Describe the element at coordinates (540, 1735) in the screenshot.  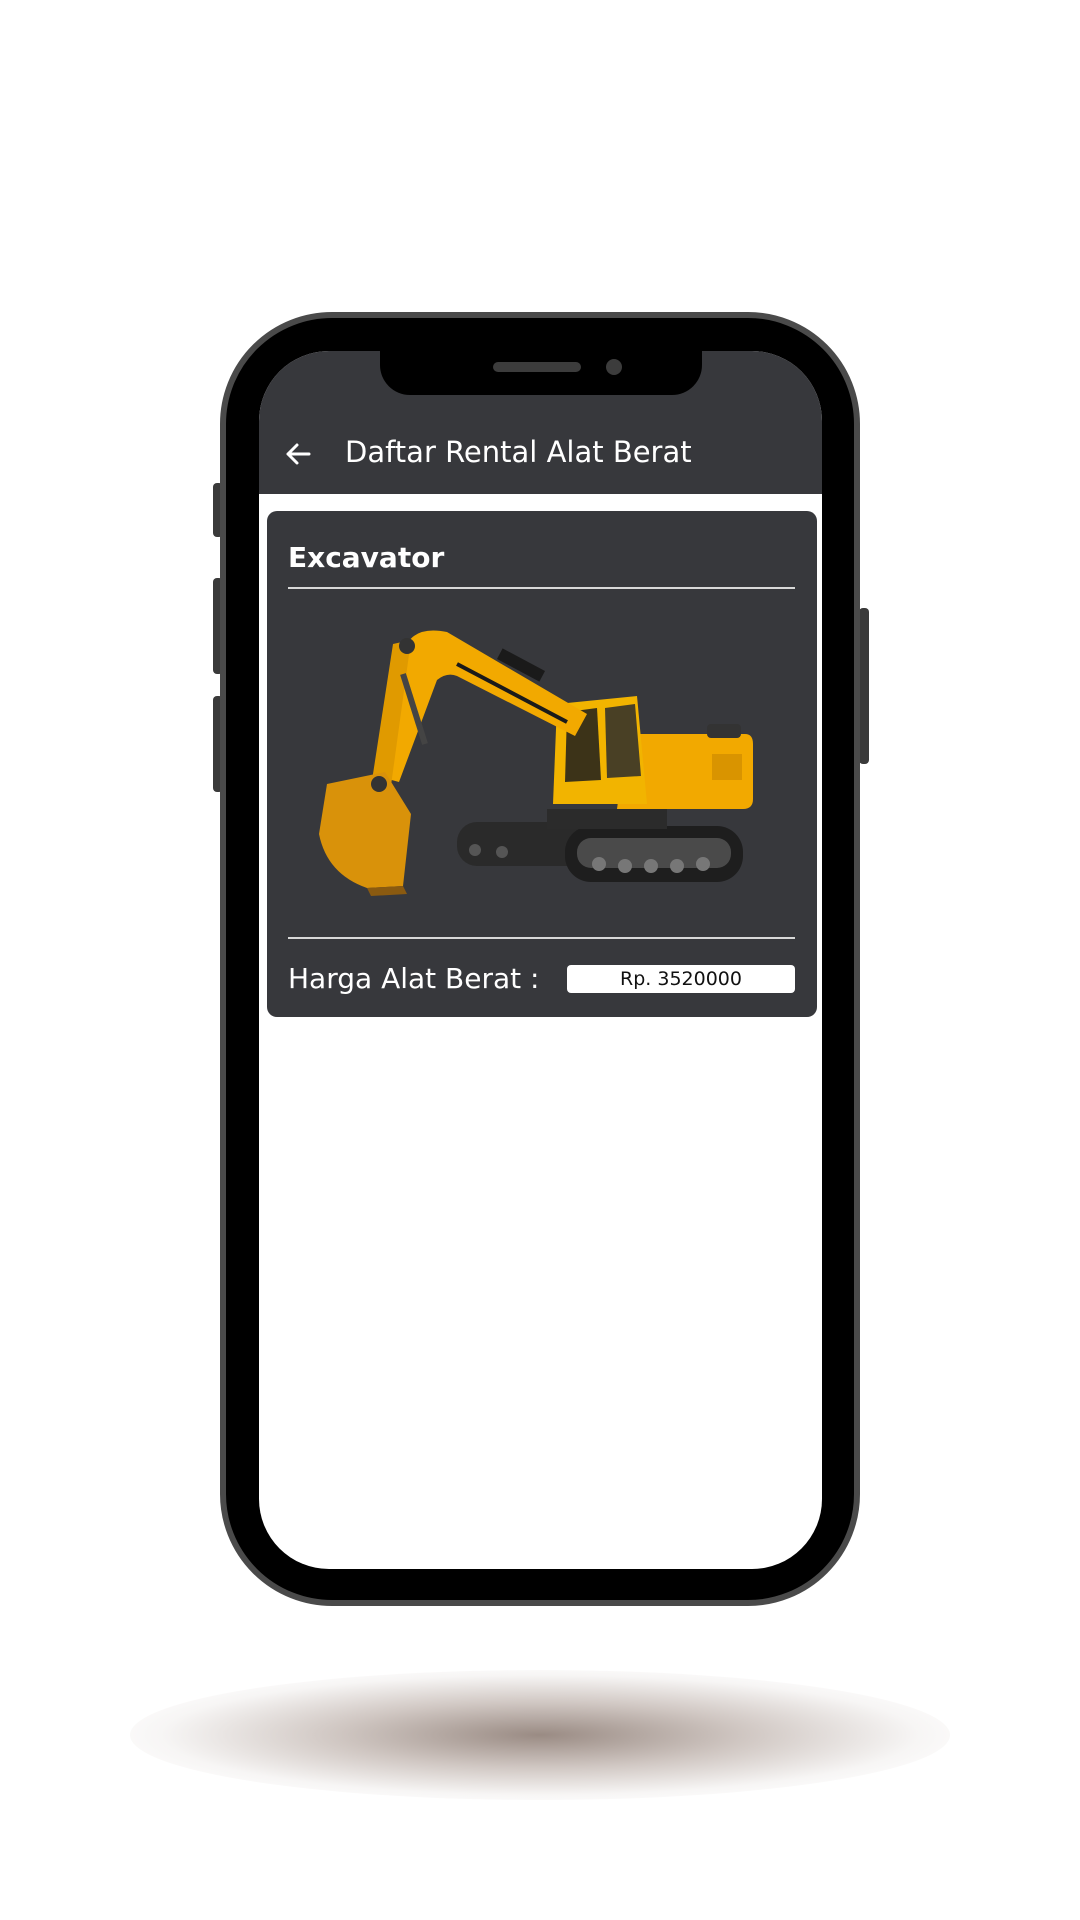
I see `floor-shadow` at that location.